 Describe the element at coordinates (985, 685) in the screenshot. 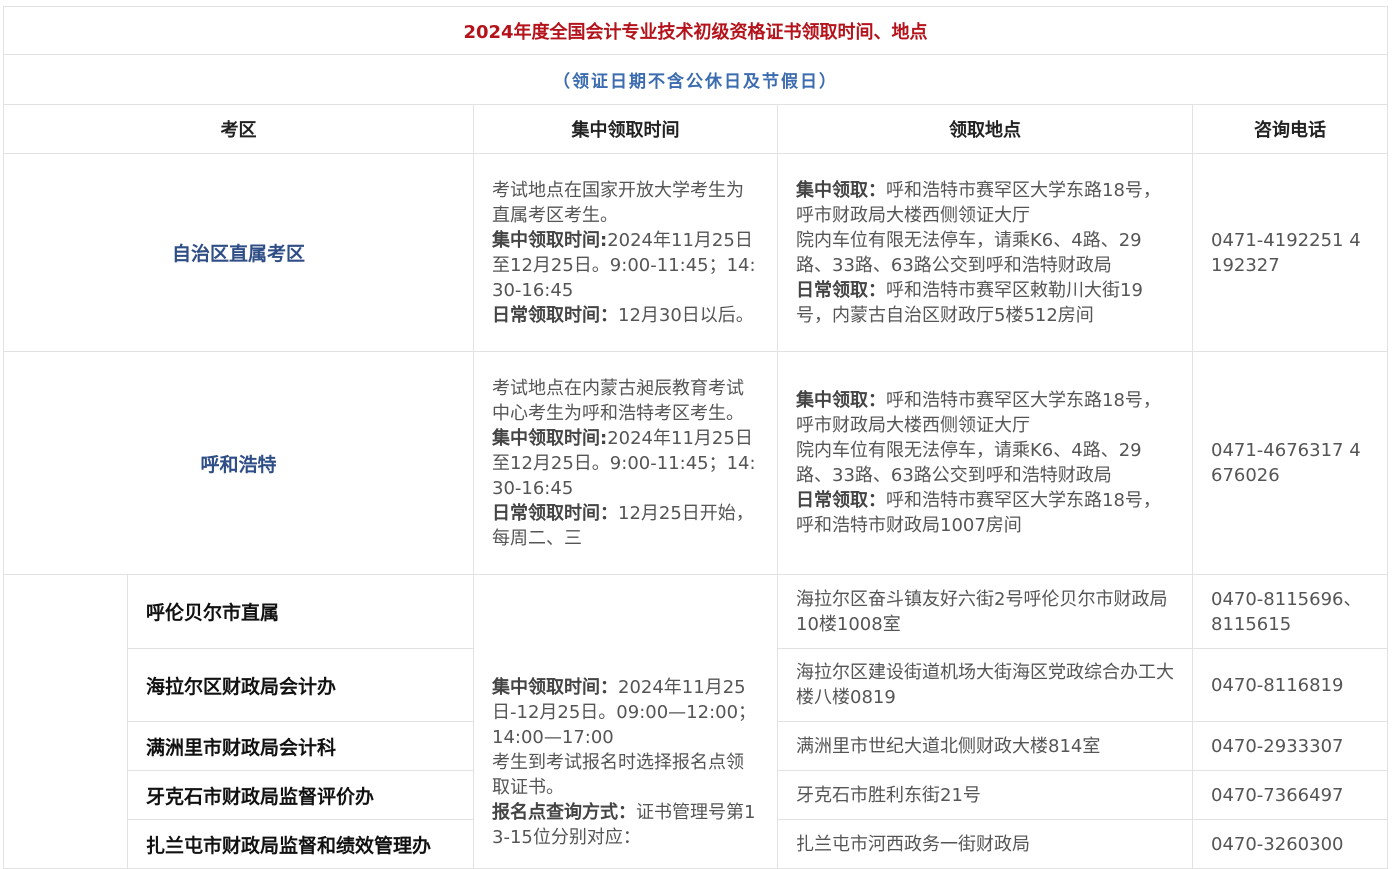

I see `location-cell: 海拉尔区建设街道机场大街海区党政综合办工大楼八楼0819` at that location.